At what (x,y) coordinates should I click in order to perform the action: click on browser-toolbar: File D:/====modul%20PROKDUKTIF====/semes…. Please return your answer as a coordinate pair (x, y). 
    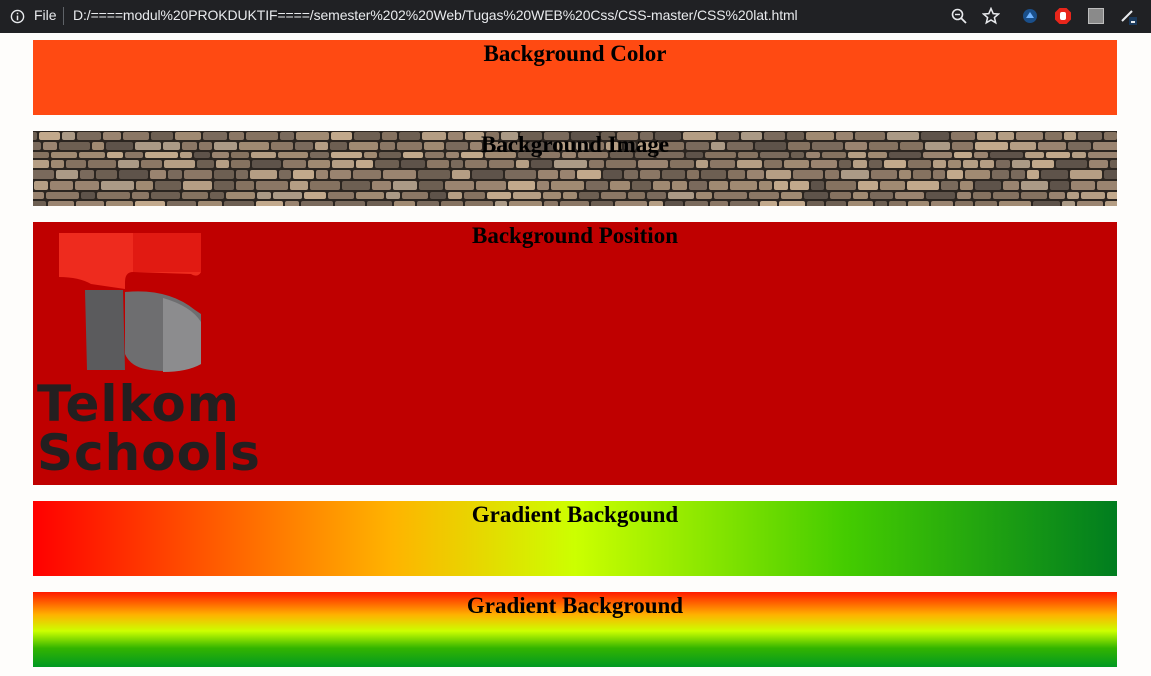
    Looking at the image, I should click on (575, 16).